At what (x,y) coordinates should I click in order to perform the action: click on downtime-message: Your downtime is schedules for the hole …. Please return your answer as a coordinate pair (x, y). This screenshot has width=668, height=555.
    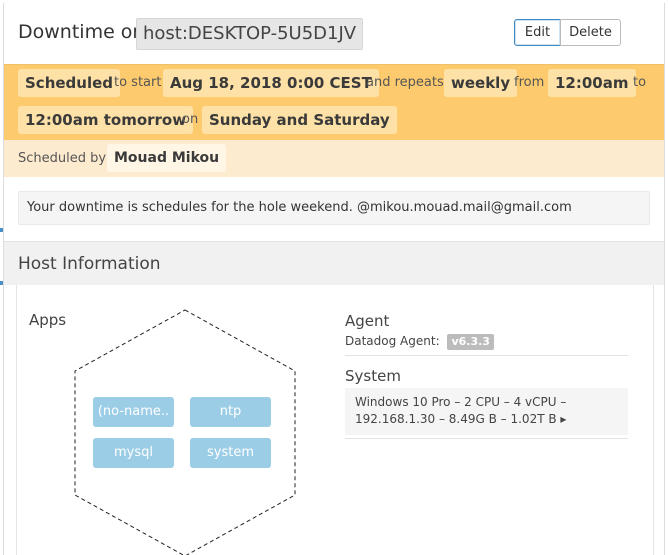
    Looking at the image, I should click on (334, 208).